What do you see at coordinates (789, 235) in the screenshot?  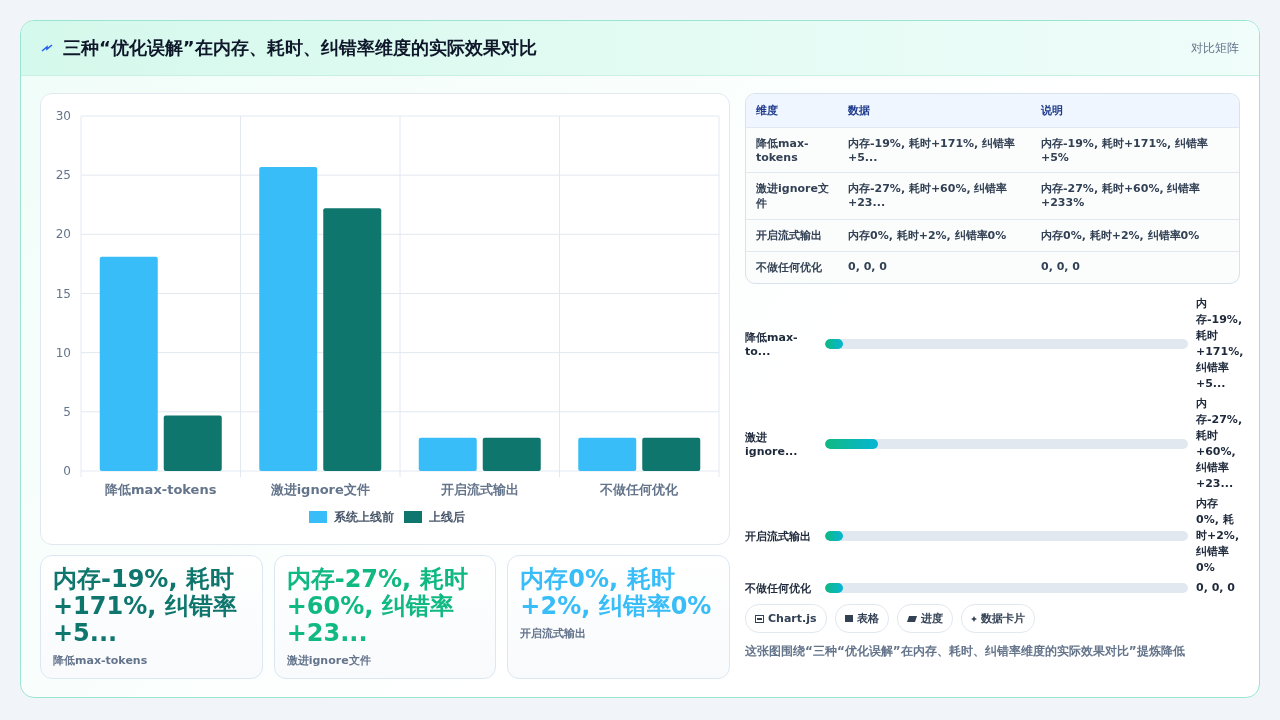 I see `table-cell-text: 开启流式输出` at bounding box center [789, 235].